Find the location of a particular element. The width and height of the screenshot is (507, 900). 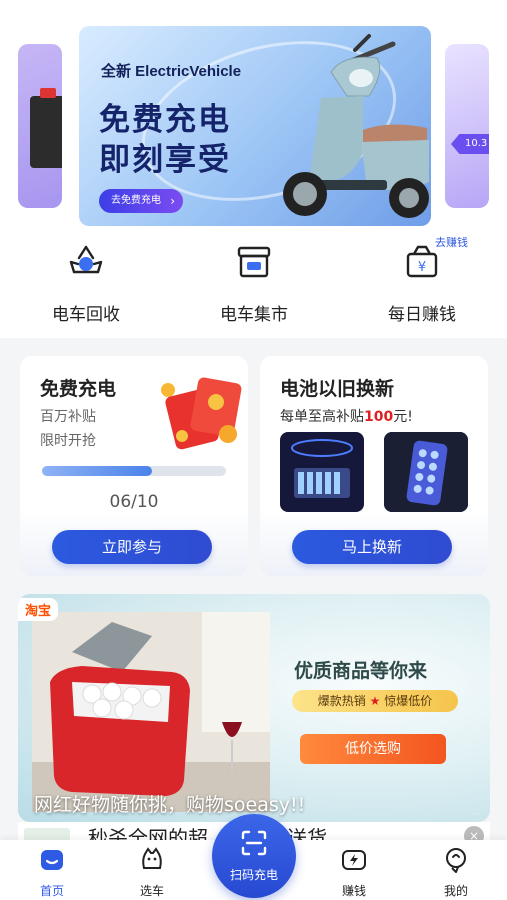

entry-label: 电车集市 is located at coordinates (254, 315).